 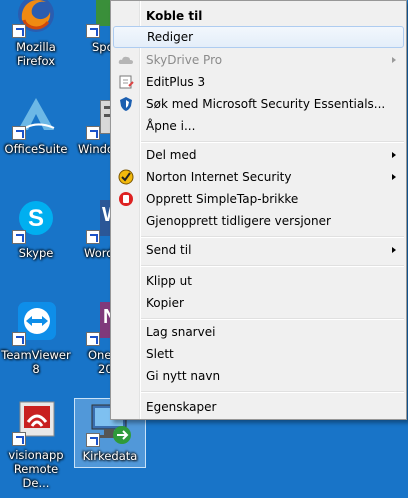 I want to click on menu-item-gjenopprett: Gjenopprett tidligere versjoner, so click(x=258, y=221).